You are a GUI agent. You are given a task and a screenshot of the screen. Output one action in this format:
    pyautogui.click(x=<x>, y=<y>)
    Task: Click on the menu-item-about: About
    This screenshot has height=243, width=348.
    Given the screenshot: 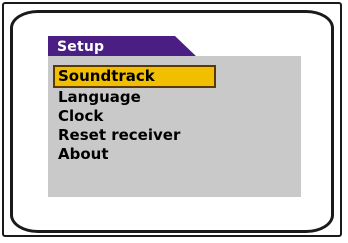 What is the action you would take?
    pyautogui.click(x=135, y=154)
    